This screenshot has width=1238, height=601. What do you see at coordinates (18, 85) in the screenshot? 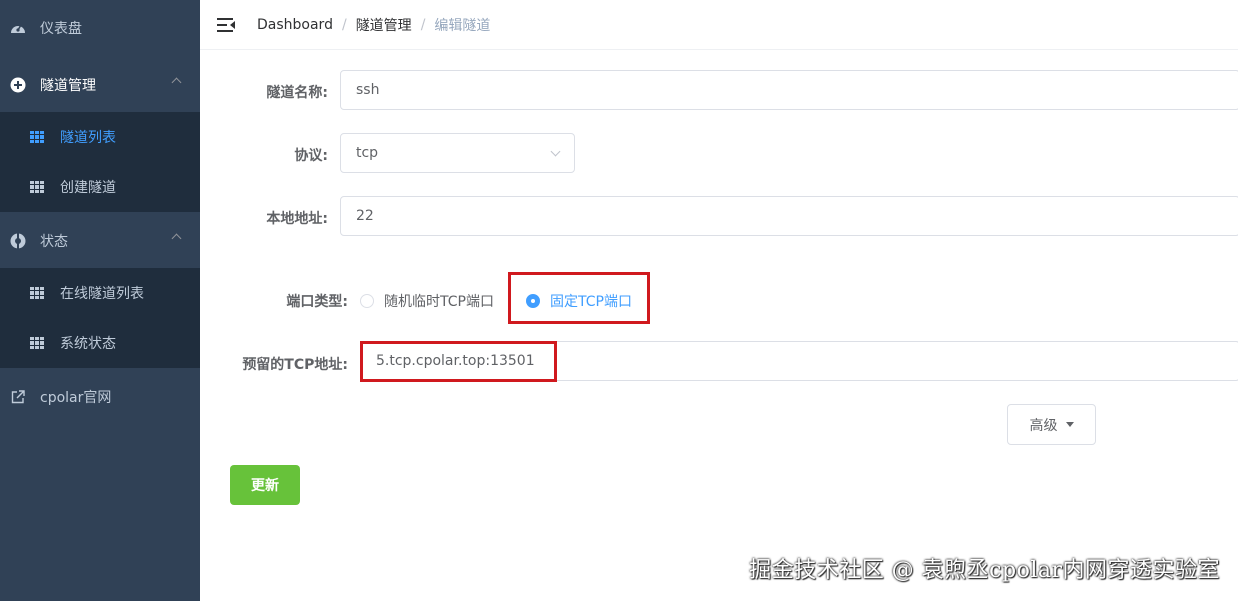
I see `plus-circle-icon` at bounding box center [18, 85].